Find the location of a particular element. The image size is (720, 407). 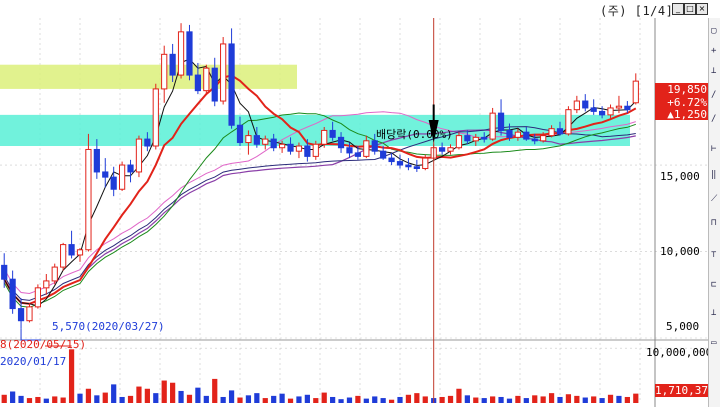

volume-date-annotation: 2020/01/17 is located at coordinates (33, 361).